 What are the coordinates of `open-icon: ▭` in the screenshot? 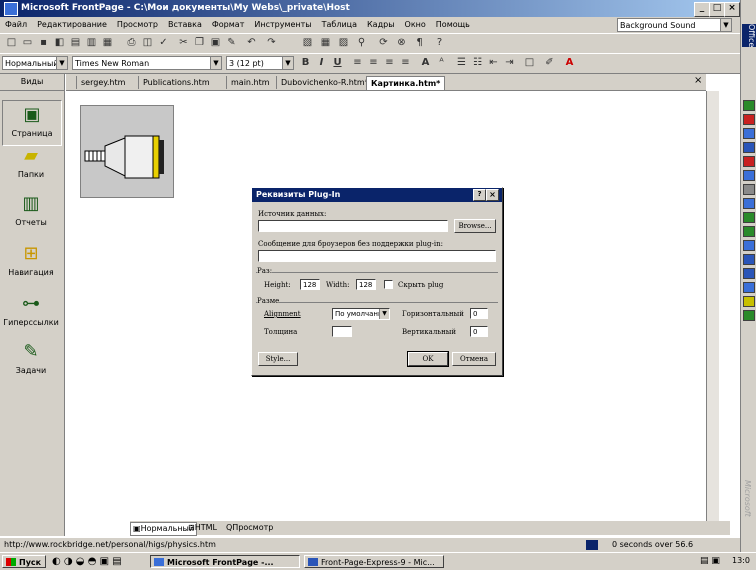 It's located at (27, 43).